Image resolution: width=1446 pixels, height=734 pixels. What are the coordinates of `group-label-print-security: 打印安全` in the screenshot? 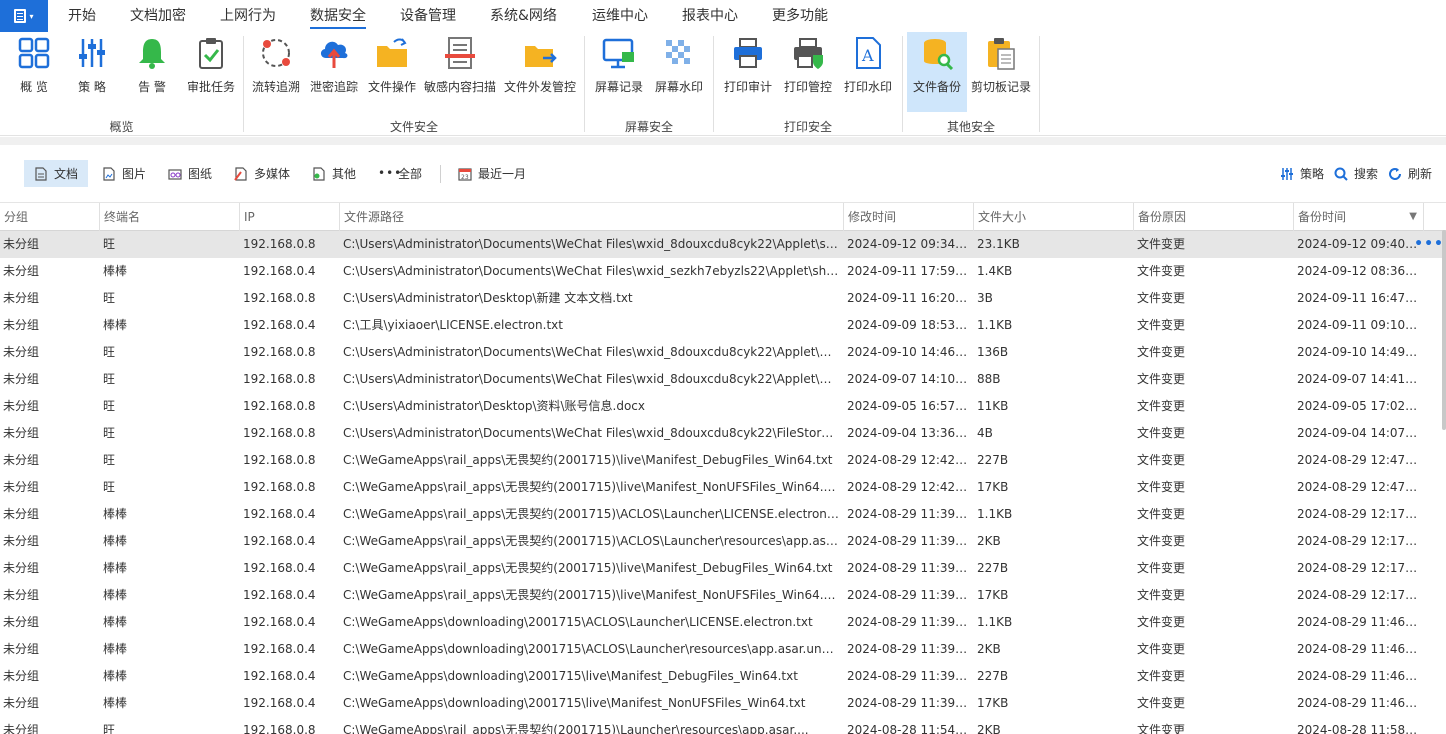 It's located at (807, 127).